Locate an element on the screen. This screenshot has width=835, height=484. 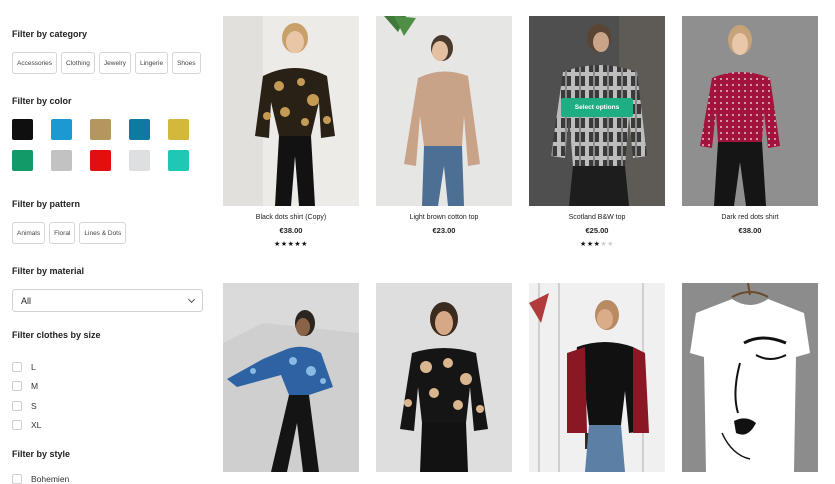
size-option-m: M is located at coordinates (26, 387).